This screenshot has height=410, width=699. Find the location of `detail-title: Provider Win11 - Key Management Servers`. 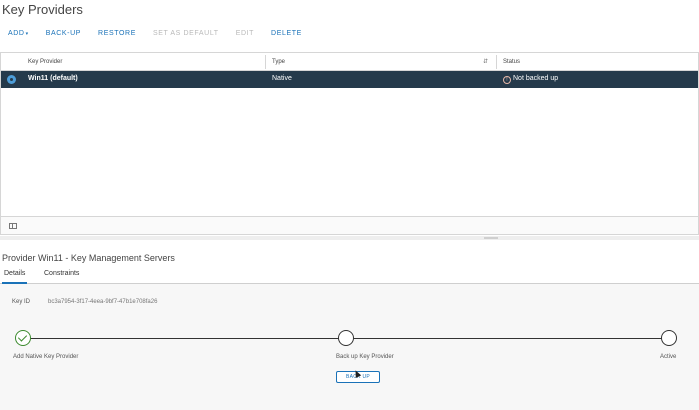

detail-title: Provider Win11 - Key Management Servers is located at coordinates (88, 258).